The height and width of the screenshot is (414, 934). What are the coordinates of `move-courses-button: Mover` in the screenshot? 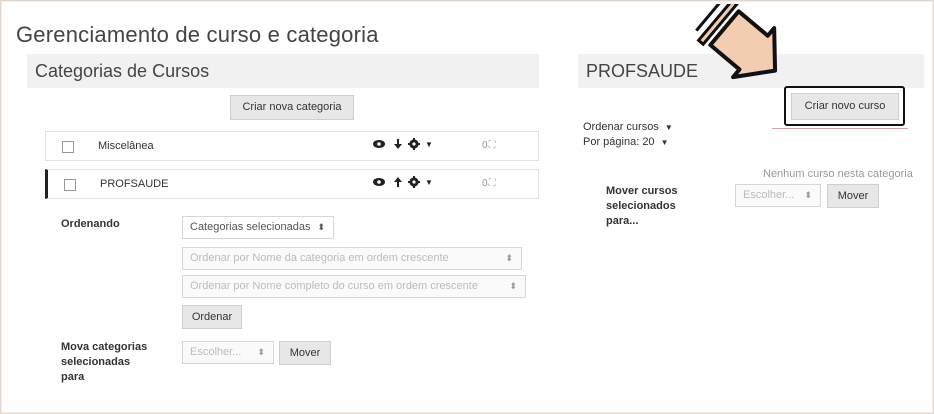 It's located at (853, 196).